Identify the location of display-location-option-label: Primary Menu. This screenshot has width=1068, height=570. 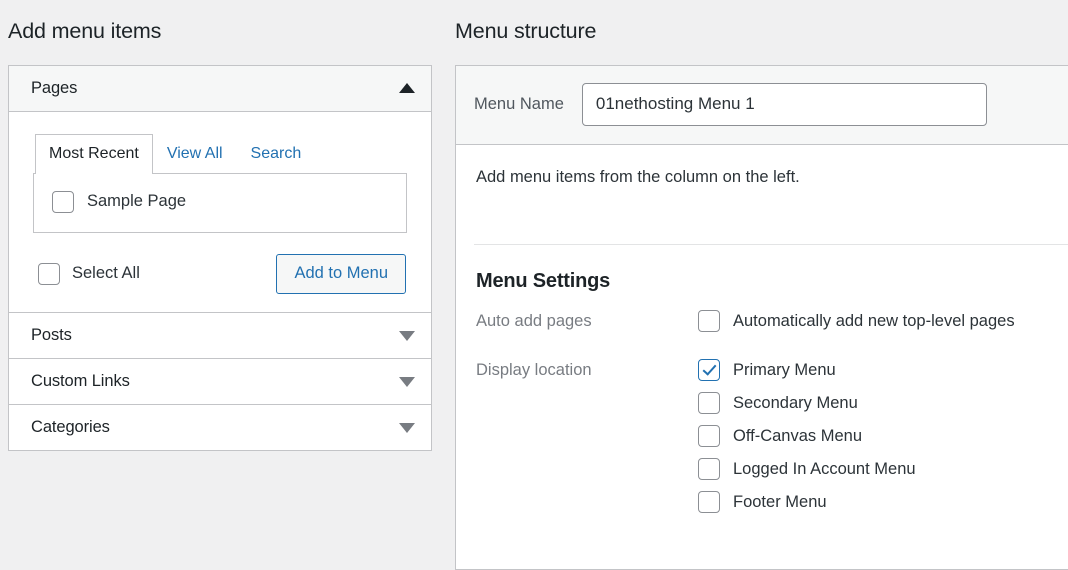
(784, 369).